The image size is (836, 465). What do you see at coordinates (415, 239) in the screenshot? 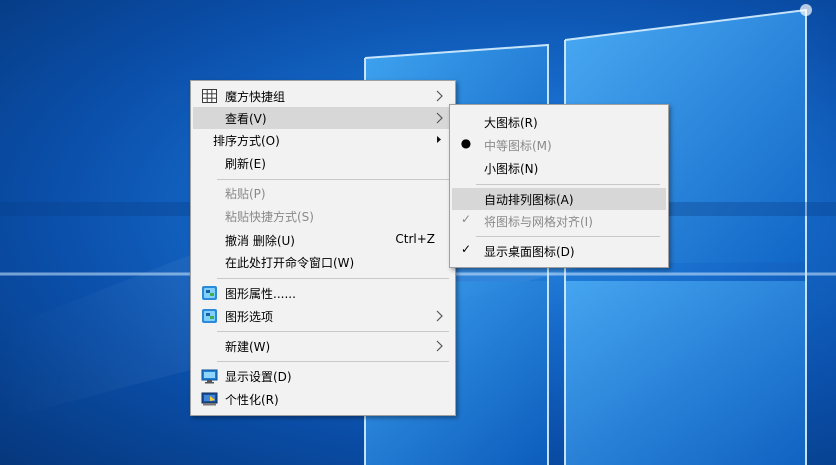
I see `shortcut-label: Ctrl+Z` at bounding box center [415, 239].